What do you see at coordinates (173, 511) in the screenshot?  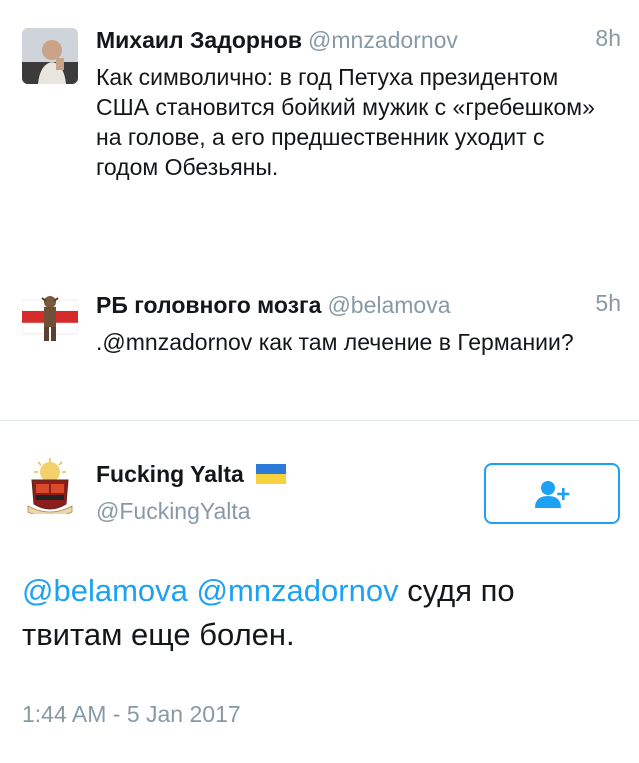 I see `author-handle: @FuckingYalta` at bounding box center [173, 511].